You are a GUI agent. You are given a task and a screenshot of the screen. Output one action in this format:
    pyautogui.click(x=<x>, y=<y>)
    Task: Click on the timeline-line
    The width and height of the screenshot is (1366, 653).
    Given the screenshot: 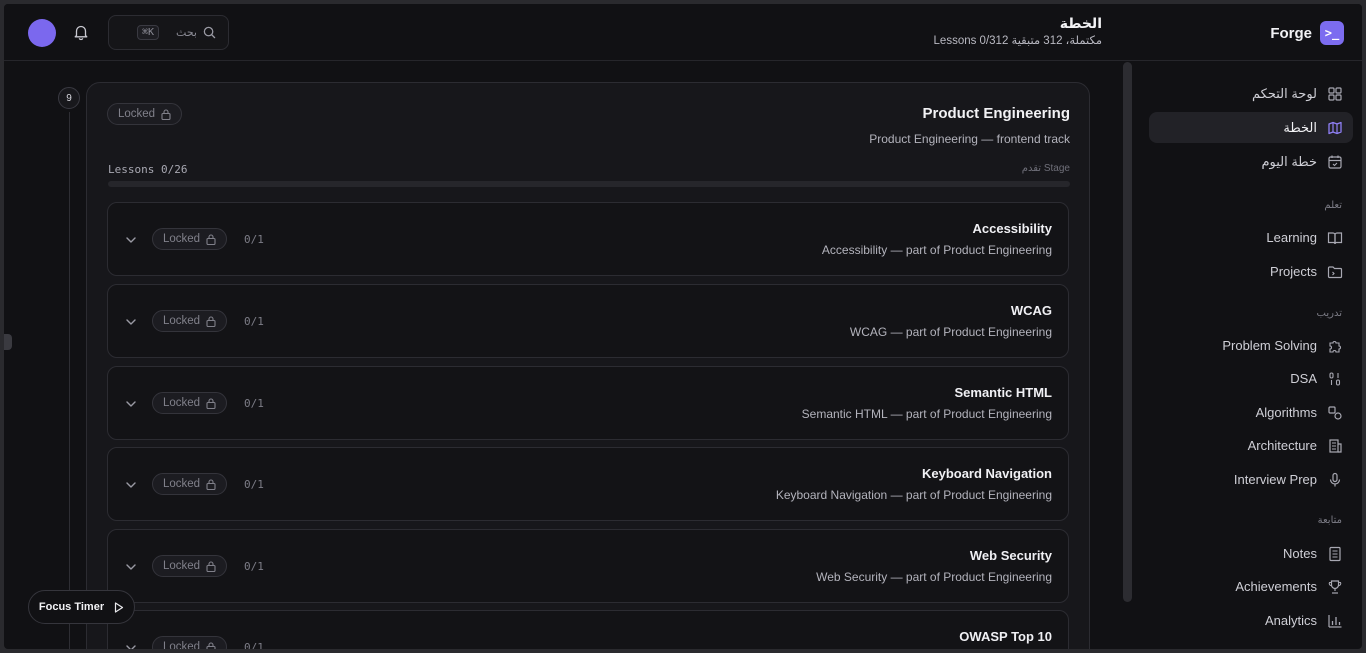 What is the action you would take?
    pyautogui.click(x=69, y=380)
    